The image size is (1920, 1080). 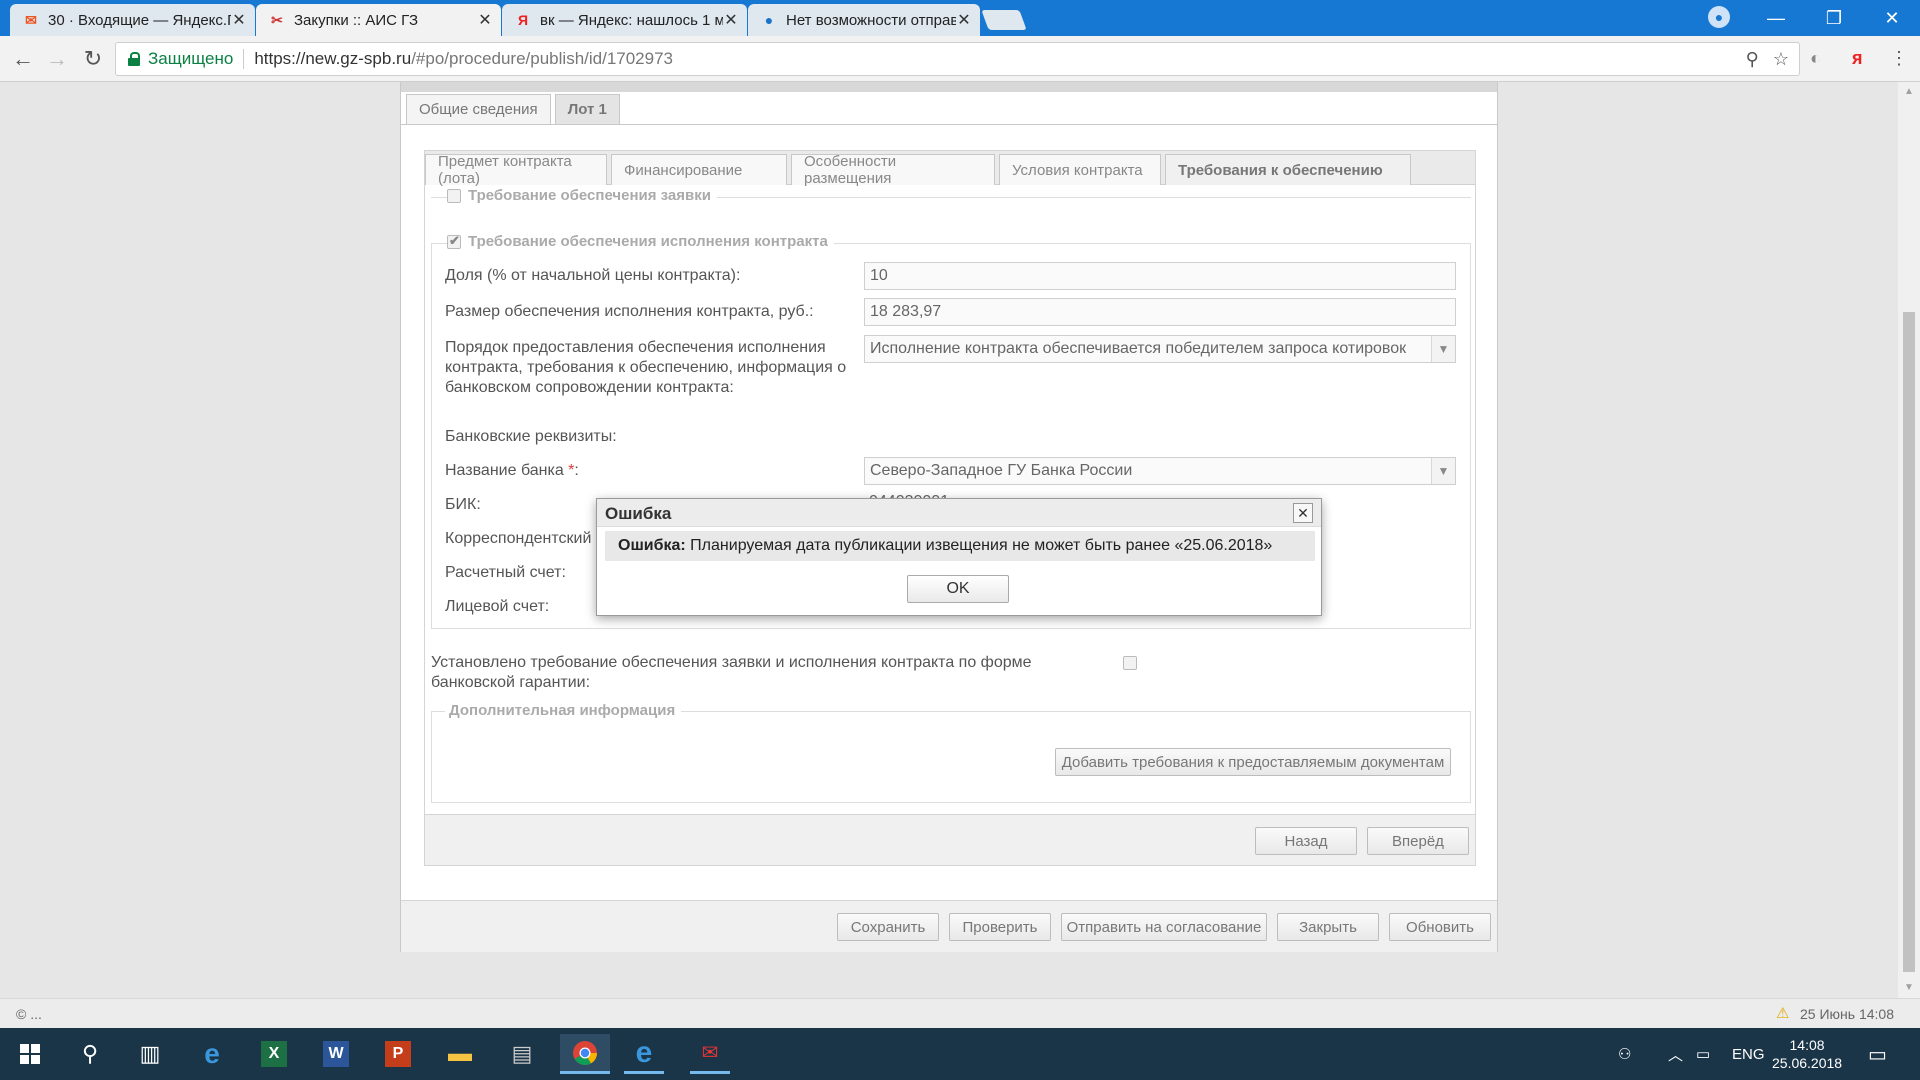 I want to click on browser-tab-globe: ● Нет возможности отправить ✕, so click(x=864, y=20).